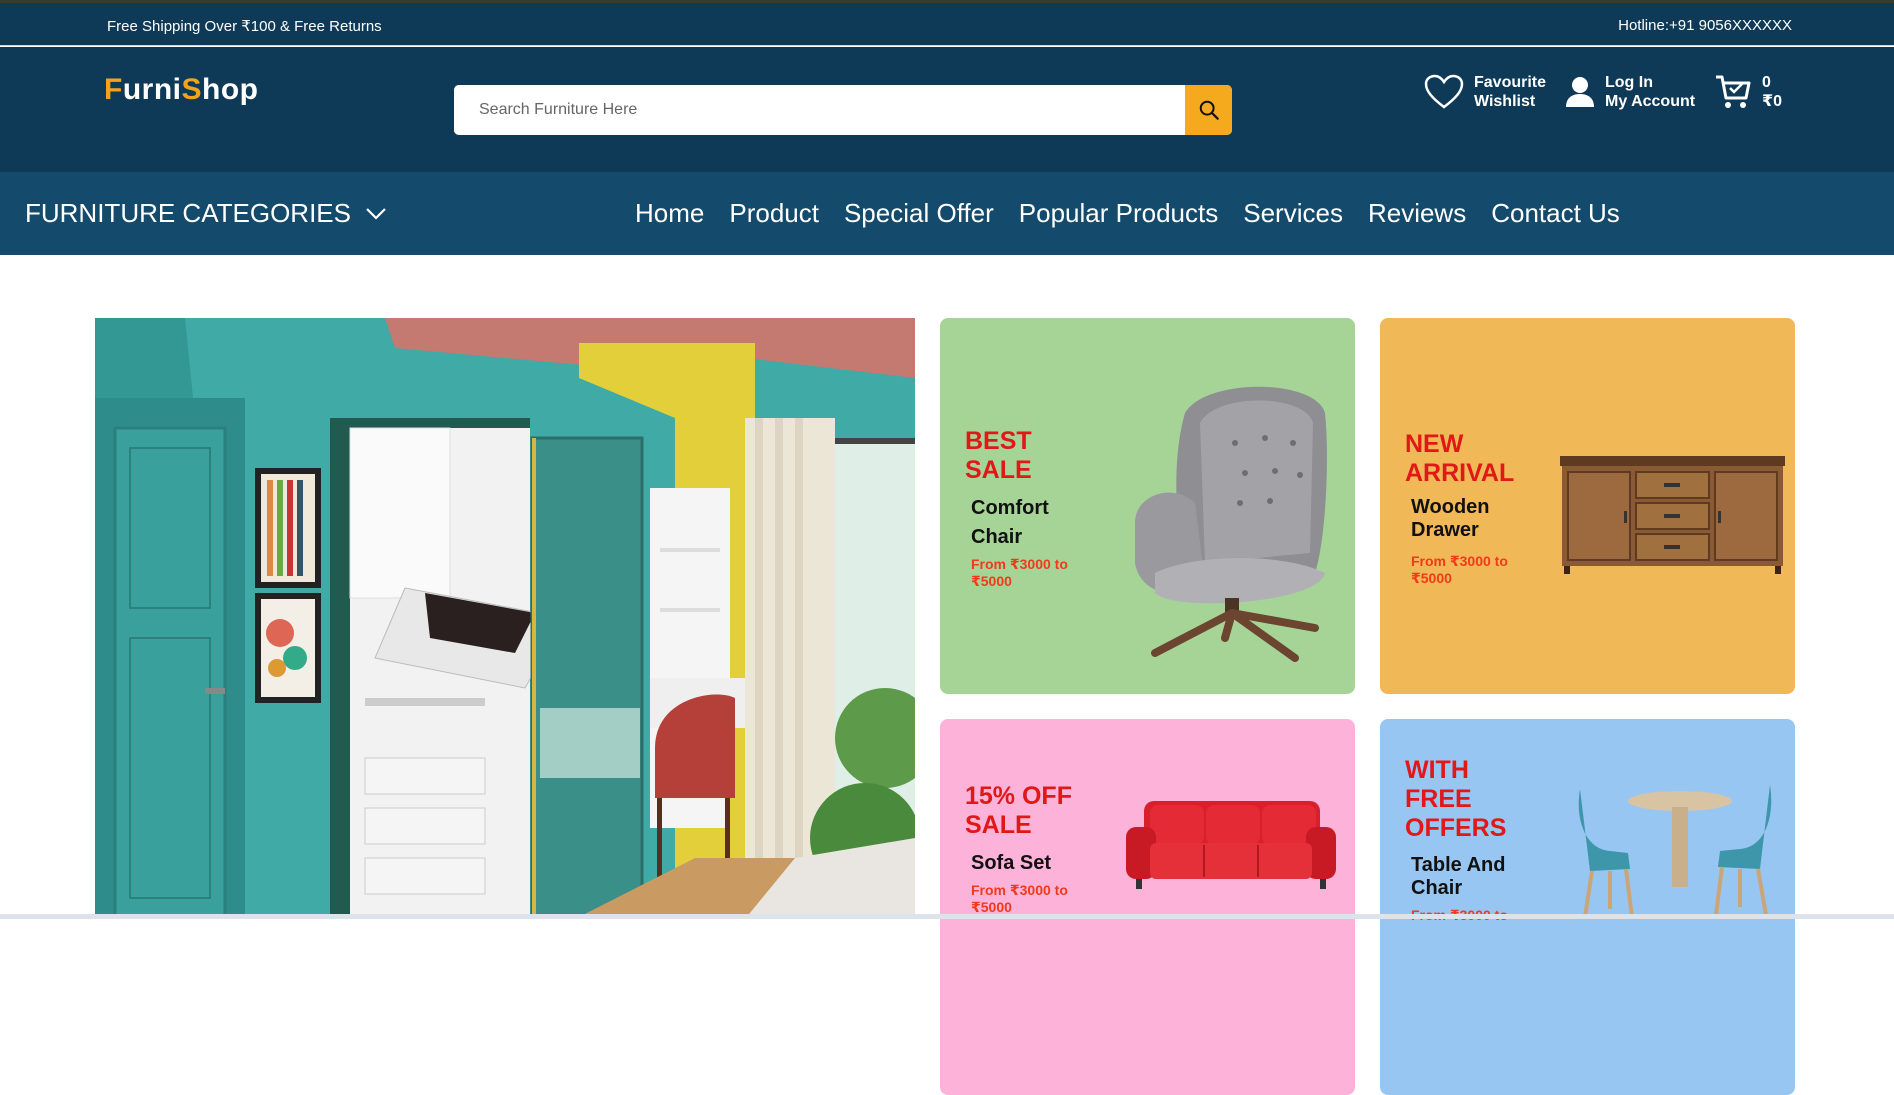 The image size is (1894, 1095). What do you see at coordinates (819, 110) in the screenshot?
I see `search-input` at bounding box center [819, 110].